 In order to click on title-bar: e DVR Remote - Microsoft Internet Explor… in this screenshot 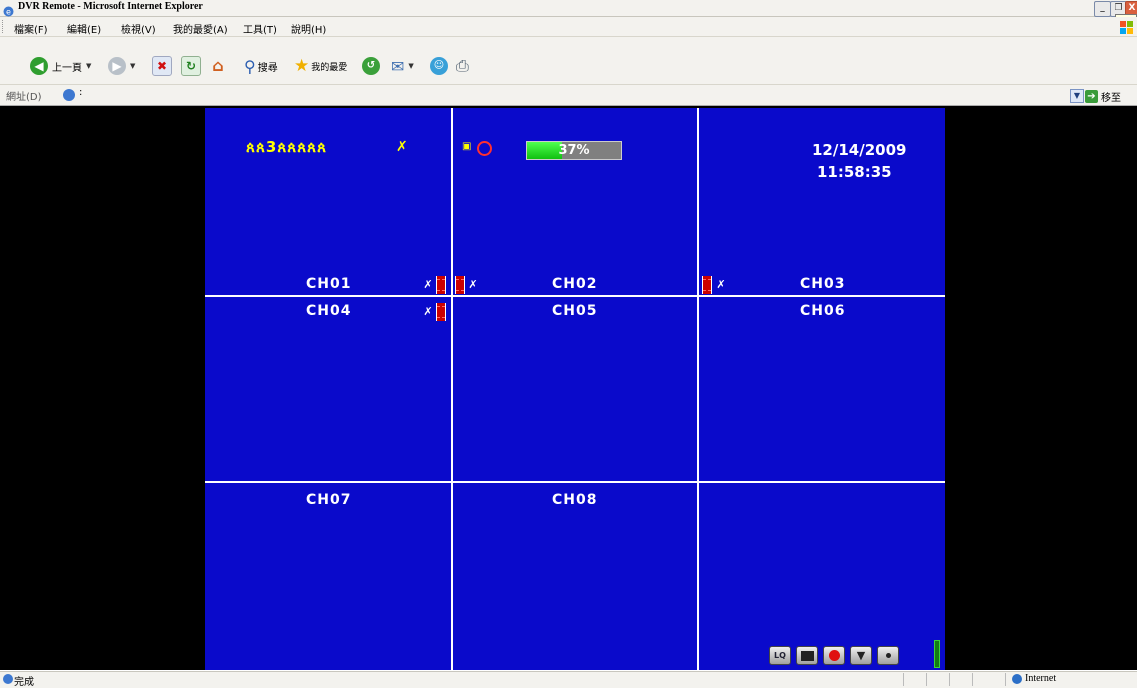, I will do `click(568, 8)`.